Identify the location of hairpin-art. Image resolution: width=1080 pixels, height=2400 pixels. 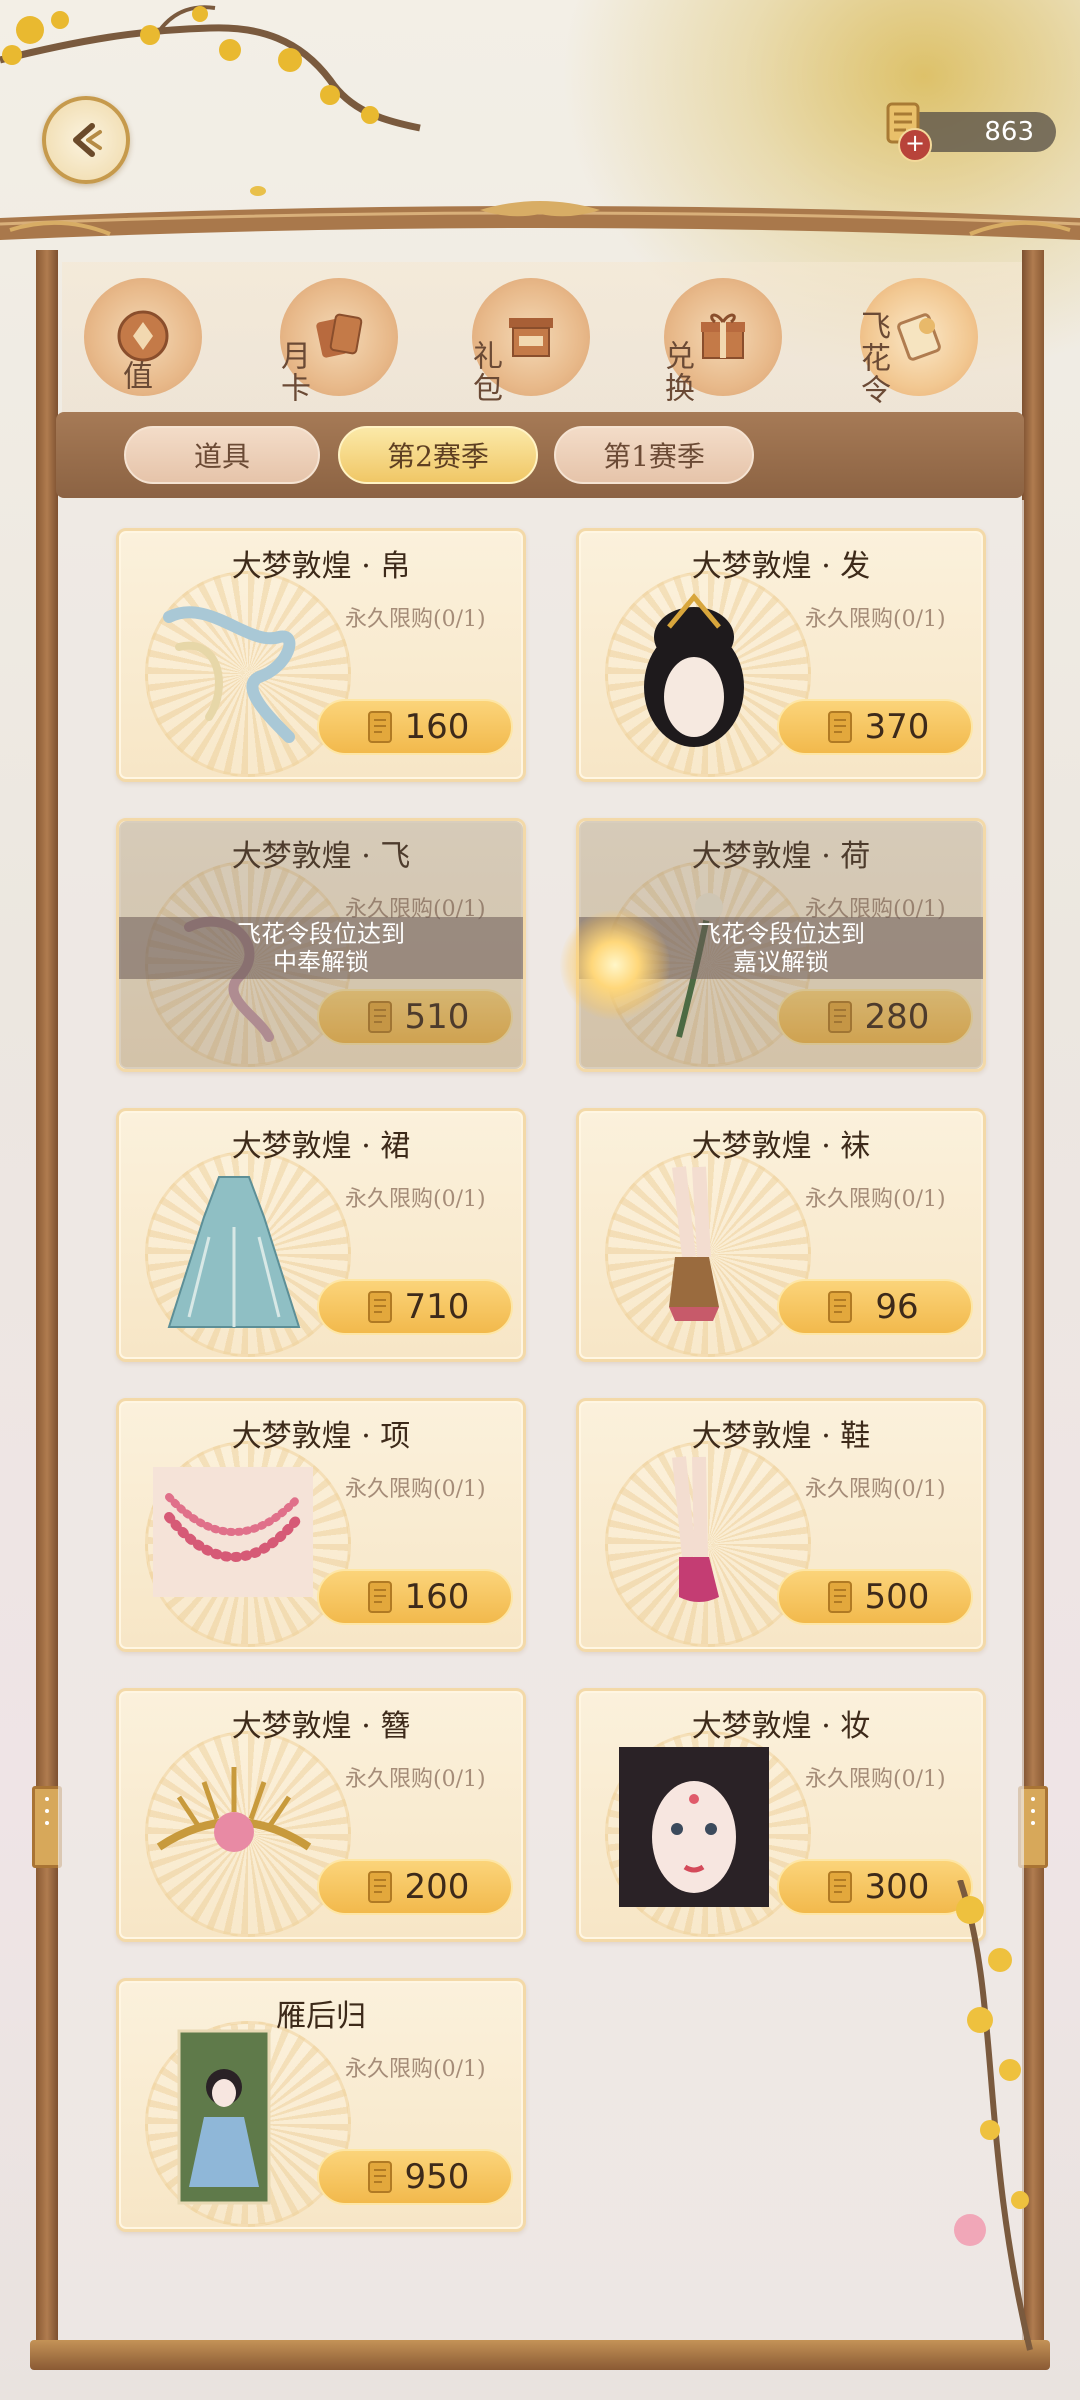
(234, 1809).